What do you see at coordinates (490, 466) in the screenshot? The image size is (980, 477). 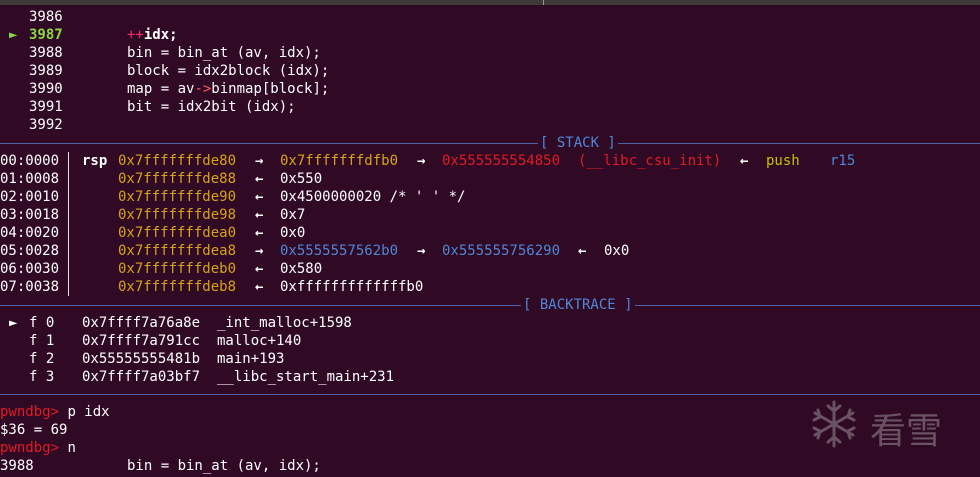 I see `console-line: 3988 bin = bin_at (av, idx);` at bounding box center [490, 466].